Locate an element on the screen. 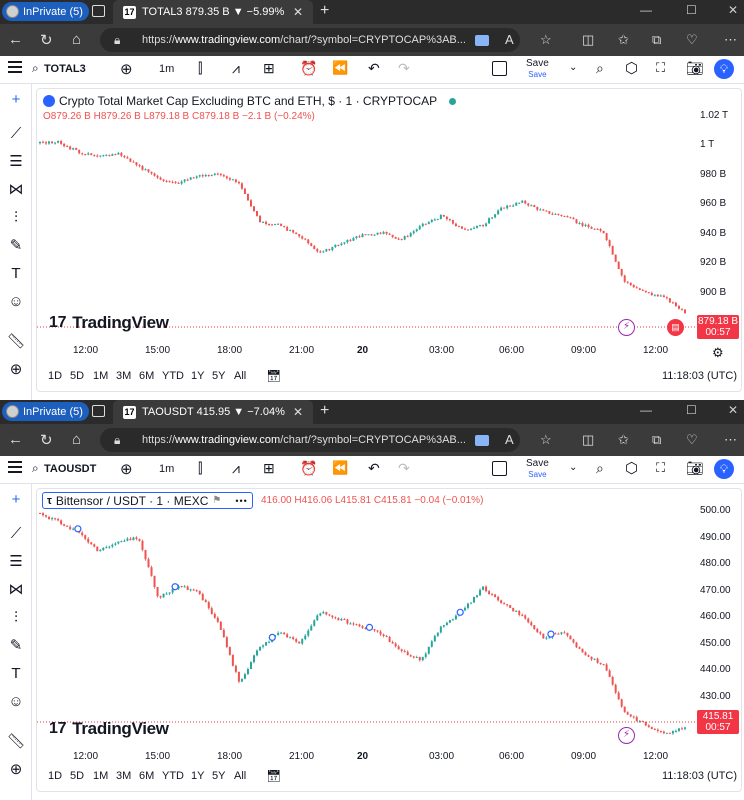  ruler-icon: 📏︎ is located at coordinates (16, 742).